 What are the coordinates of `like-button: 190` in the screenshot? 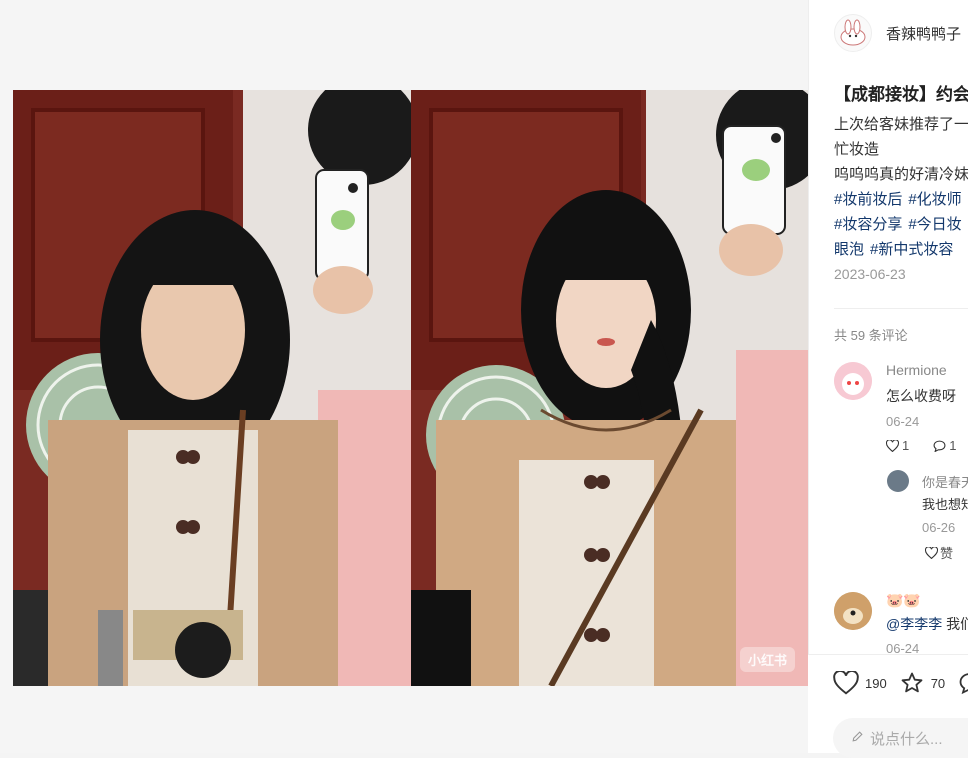 It's located at (860, 683).